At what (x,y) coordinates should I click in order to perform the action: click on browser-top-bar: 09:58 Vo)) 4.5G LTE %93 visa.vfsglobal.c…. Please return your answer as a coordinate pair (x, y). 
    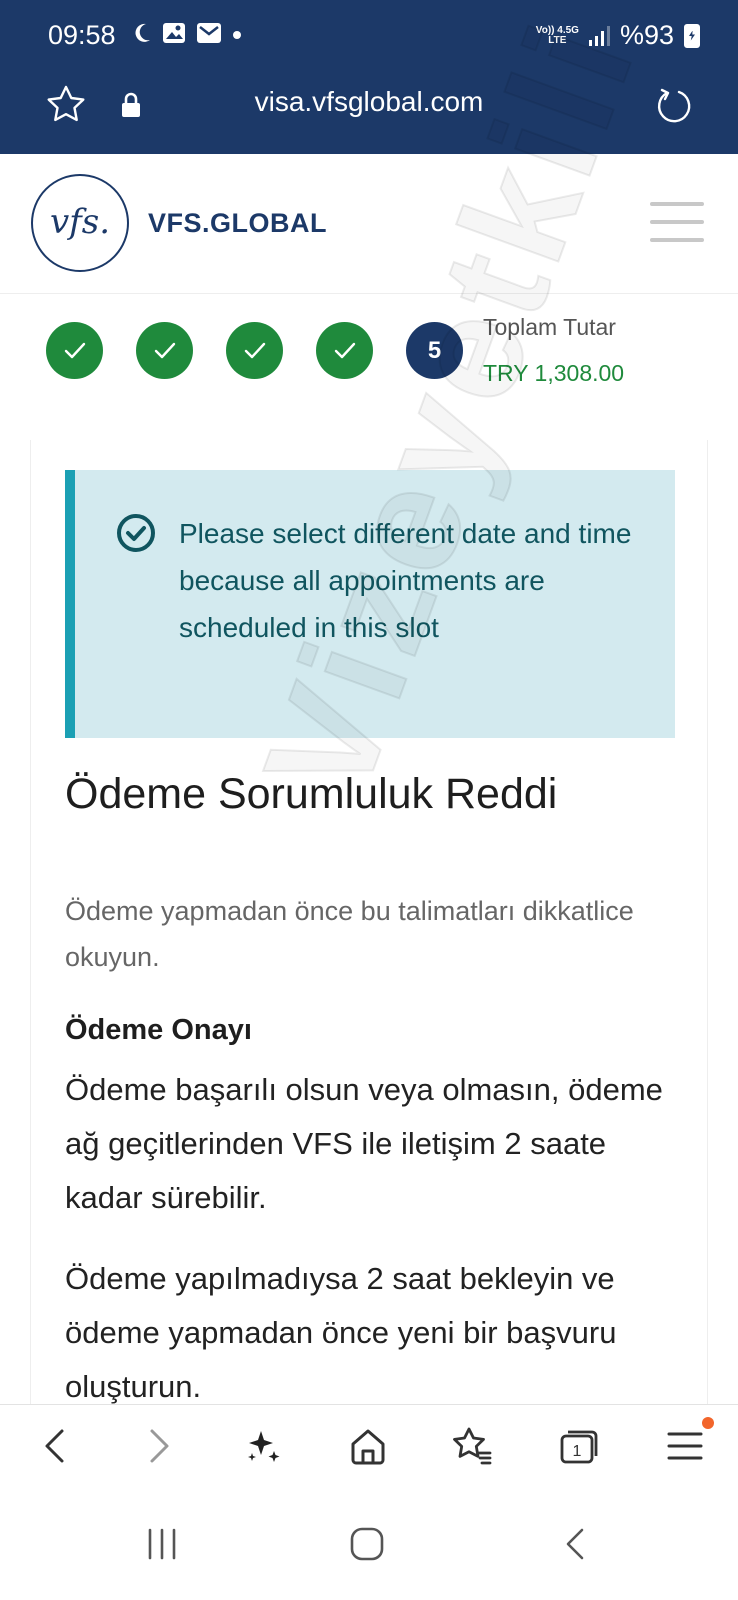
    Looking at the image, I should click on (369, 77).